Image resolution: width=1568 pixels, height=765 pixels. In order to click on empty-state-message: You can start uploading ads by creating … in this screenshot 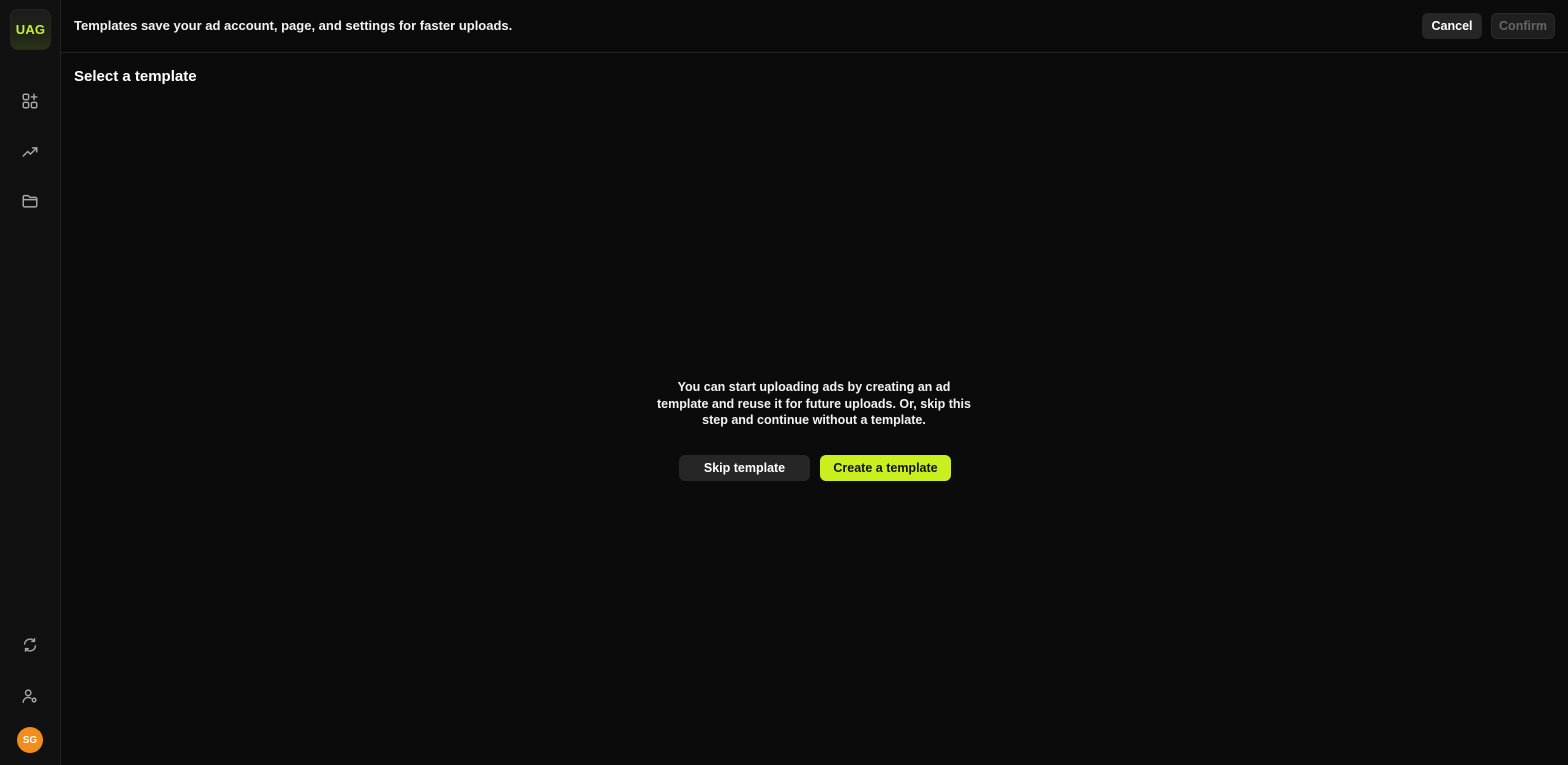, I will do `click(814, 403)`.